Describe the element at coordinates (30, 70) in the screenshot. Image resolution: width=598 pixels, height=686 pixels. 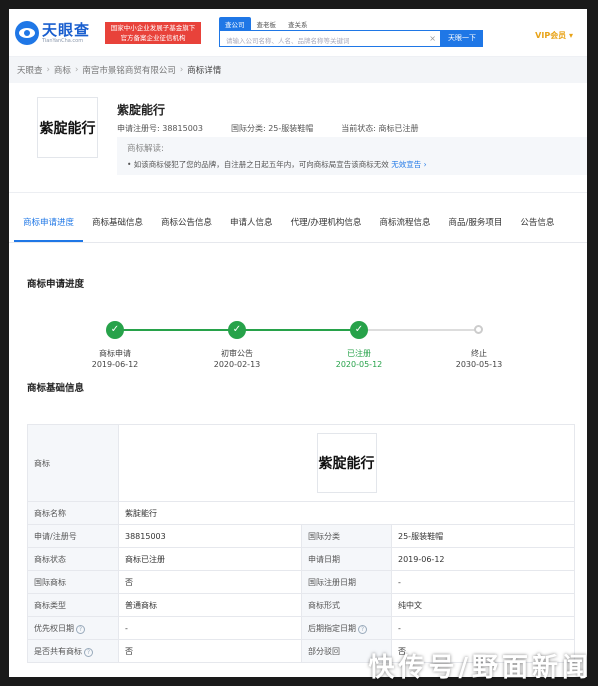
I see `breadcrumb-home: 天眼查` at that location.